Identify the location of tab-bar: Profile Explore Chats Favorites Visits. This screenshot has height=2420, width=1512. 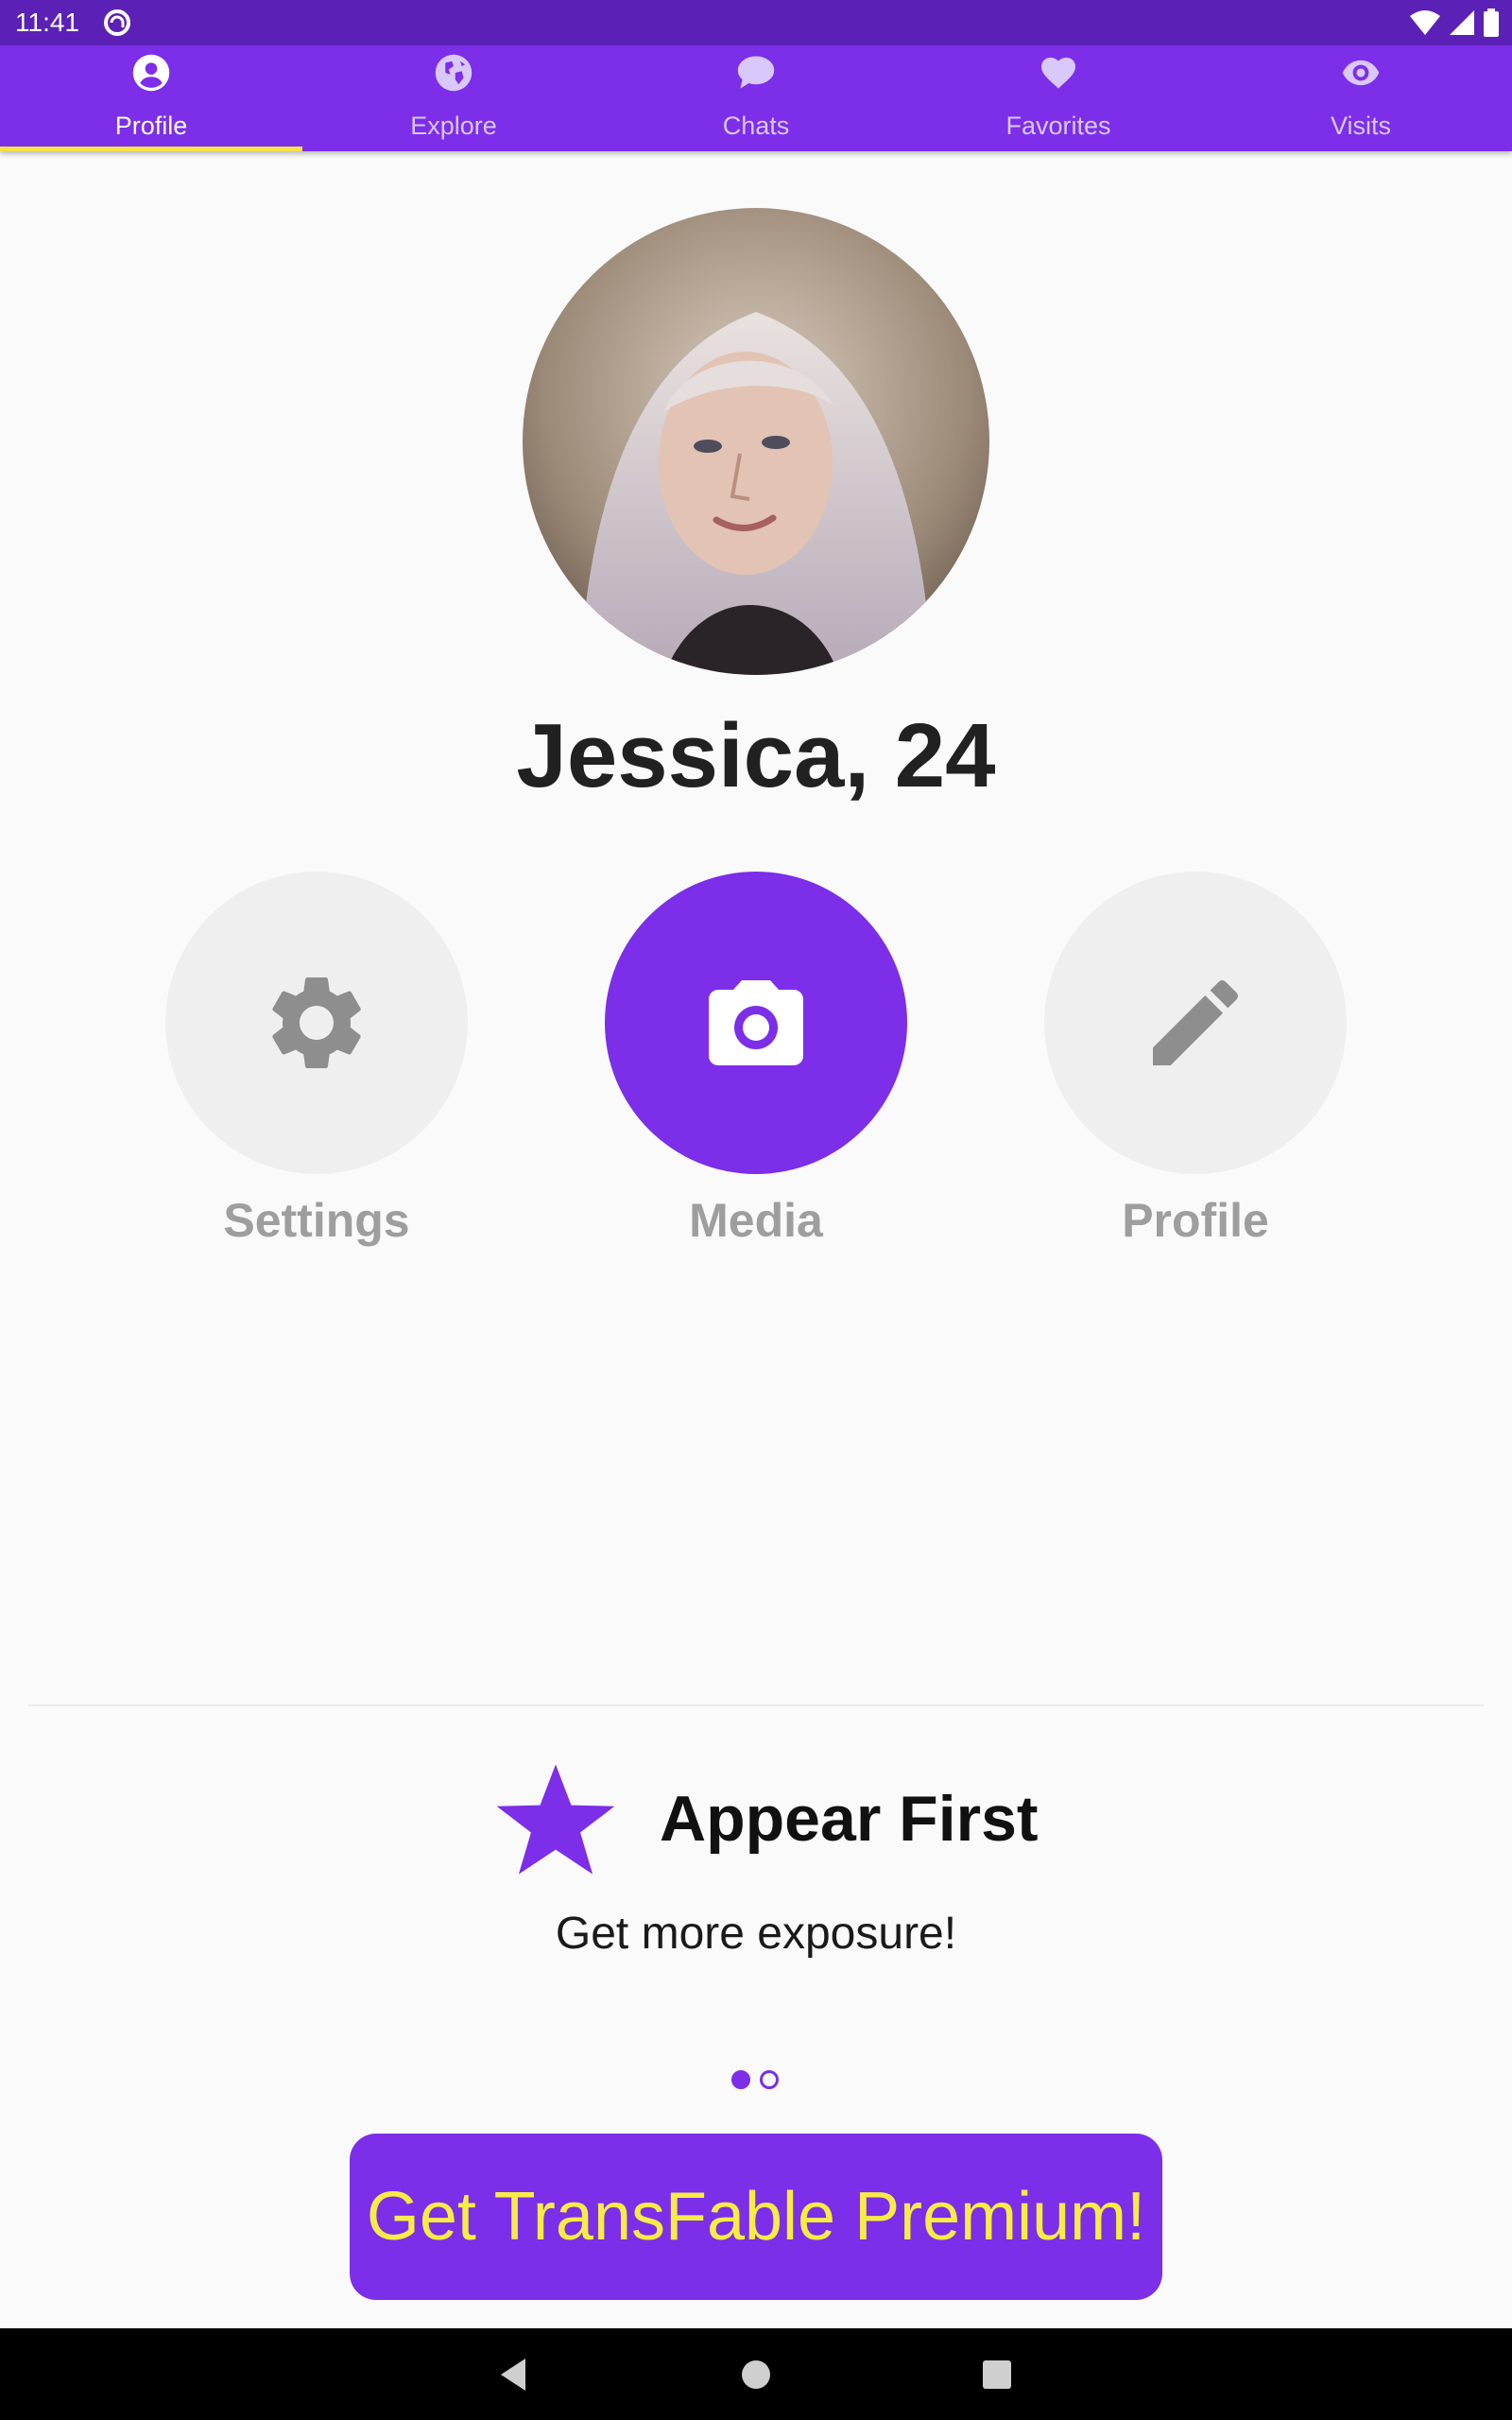
(756, 98).